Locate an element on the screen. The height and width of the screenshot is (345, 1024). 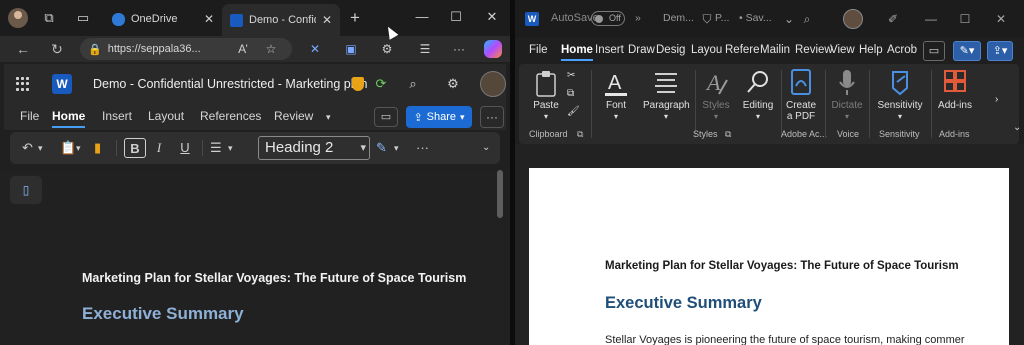
minimize-button: — is located at coordinates (422, 17).